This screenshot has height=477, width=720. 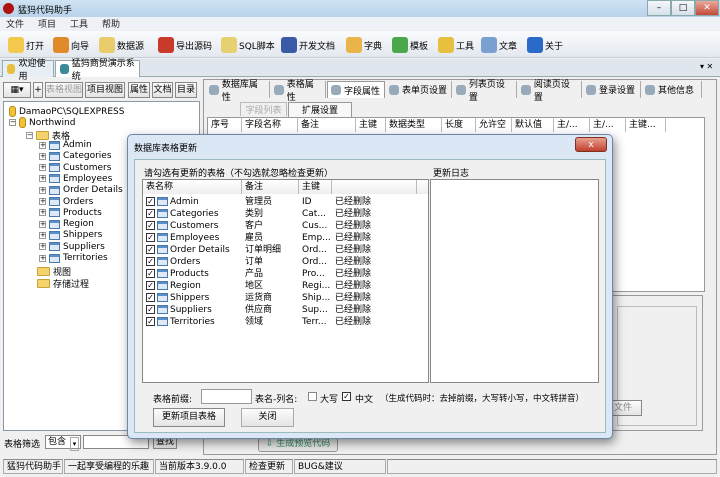 What do you see at coordinates (111, 25) in the screenshot?
I see `menu-help: 帮助` at bounding box center [111, 25].